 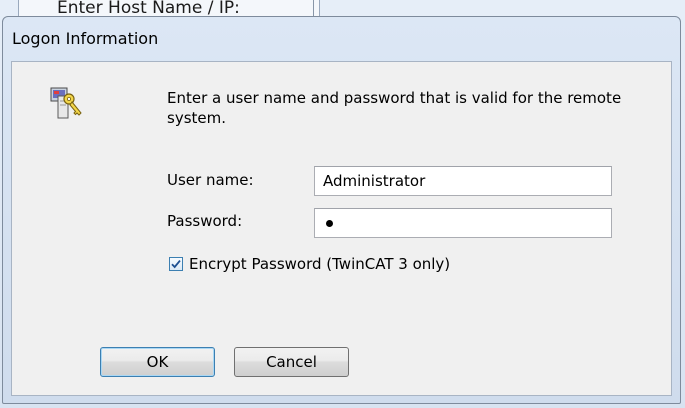 I want to click on cancel-button: Cancel, so click(x=291, y=362).